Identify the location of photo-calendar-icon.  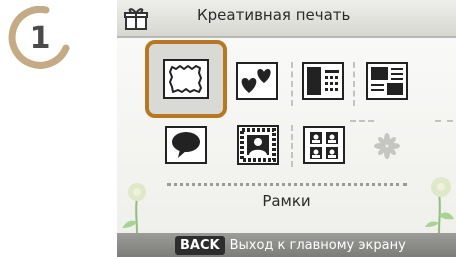
(323, 81).